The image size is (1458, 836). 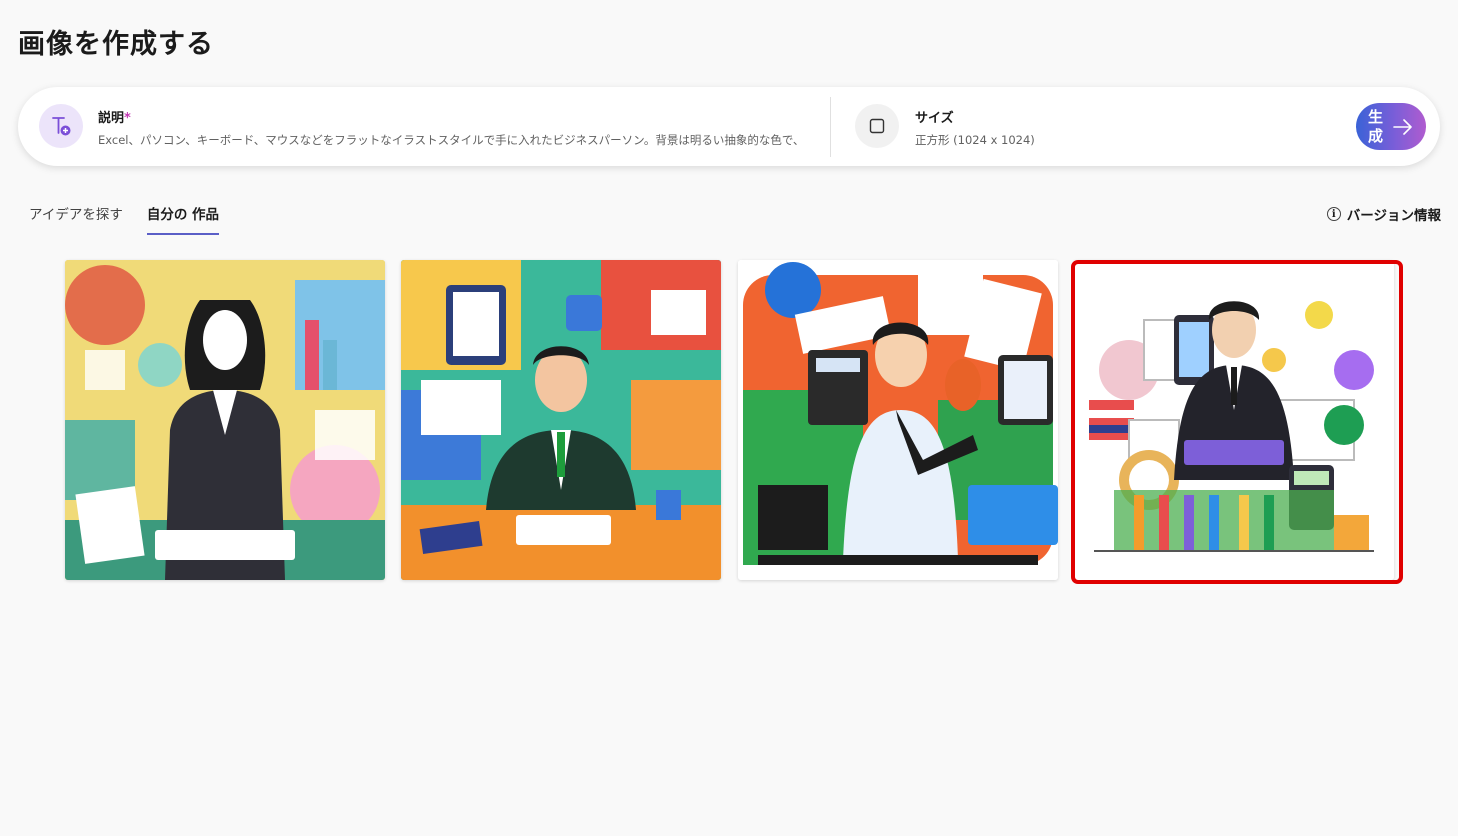 I want to click on description-label: 説明*, so click(x=114, y=118).